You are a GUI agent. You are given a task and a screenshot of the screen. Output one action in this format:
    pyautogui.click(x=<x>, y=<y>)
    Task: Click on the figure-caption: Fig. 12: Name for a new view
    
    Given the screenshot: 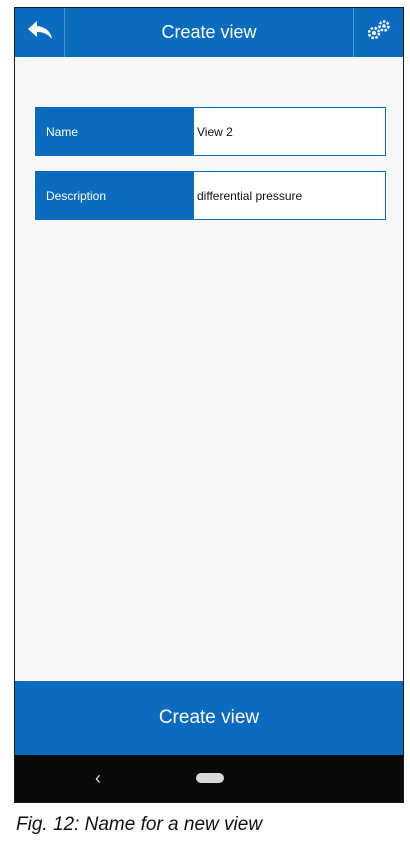 What is the action you would take?
    pyautogui.click(x=139, y=824)
    